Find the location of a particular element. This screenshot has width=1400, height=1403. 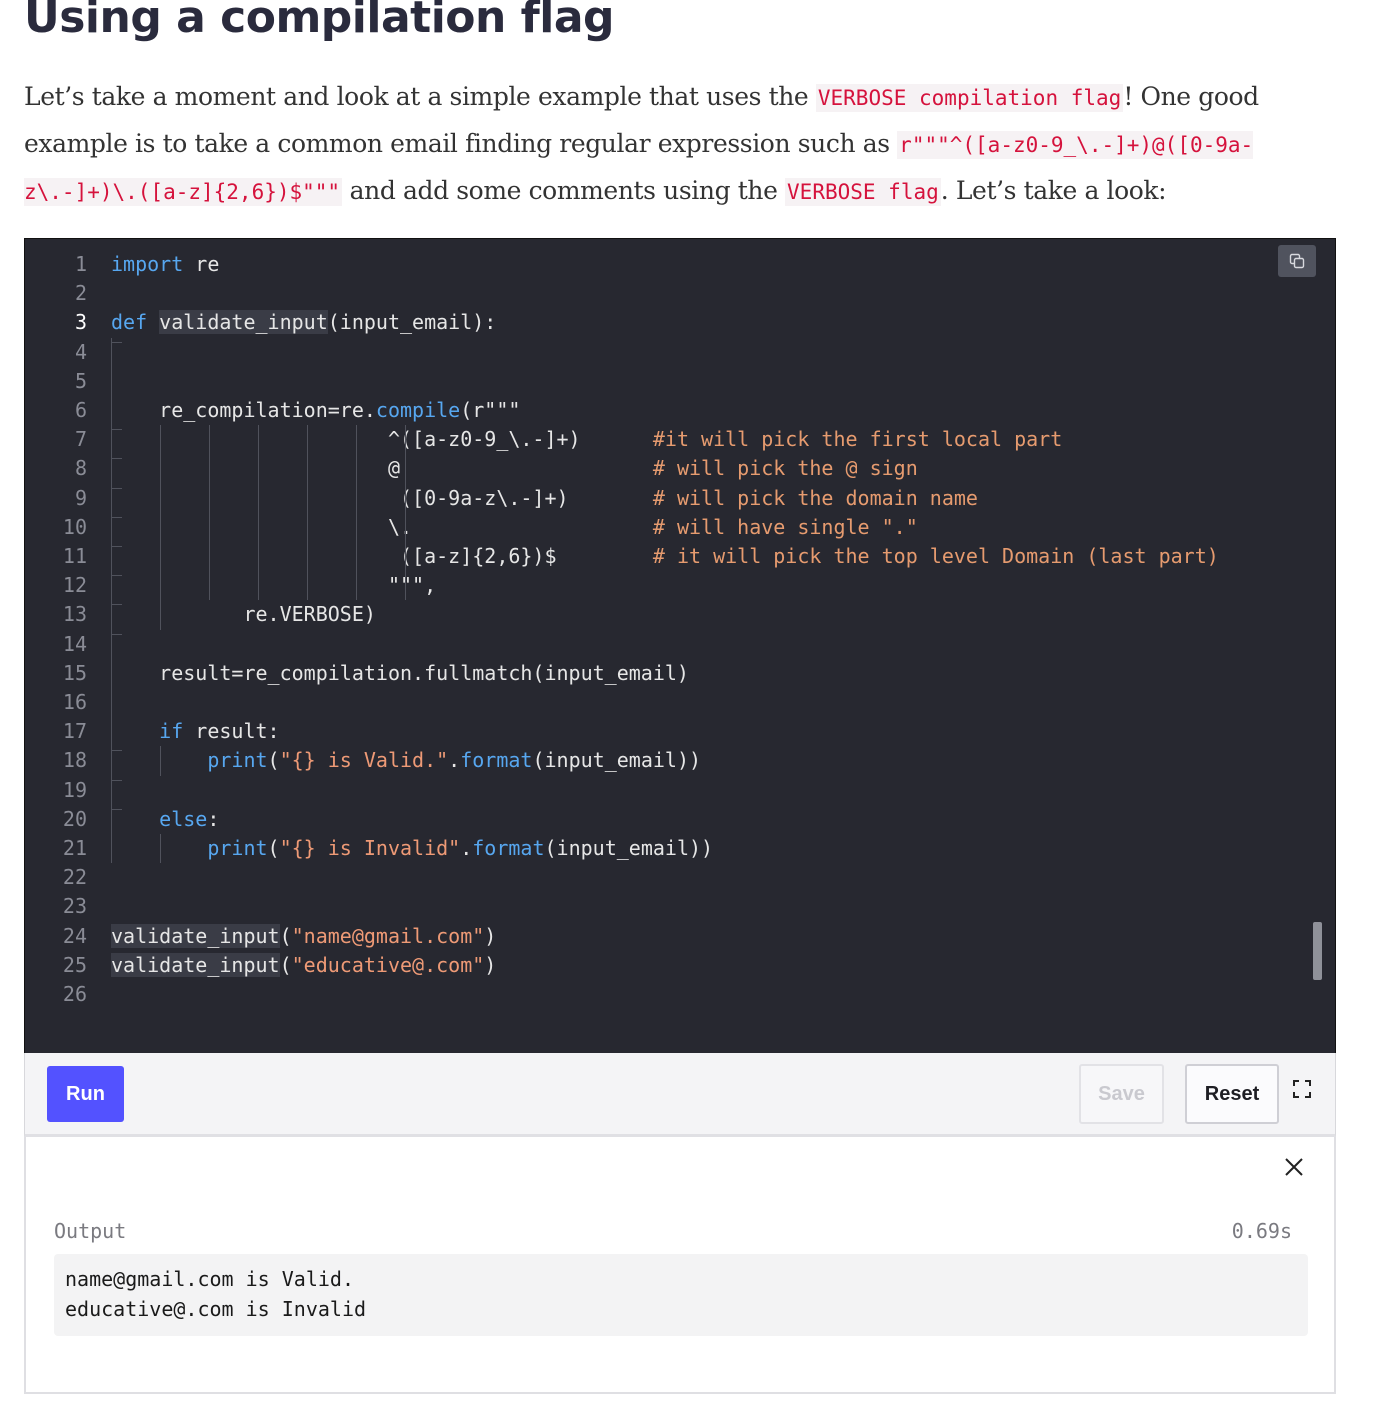

inline-code-verbose-flag: VERBOSE flag is located at coordinates (863, 192).